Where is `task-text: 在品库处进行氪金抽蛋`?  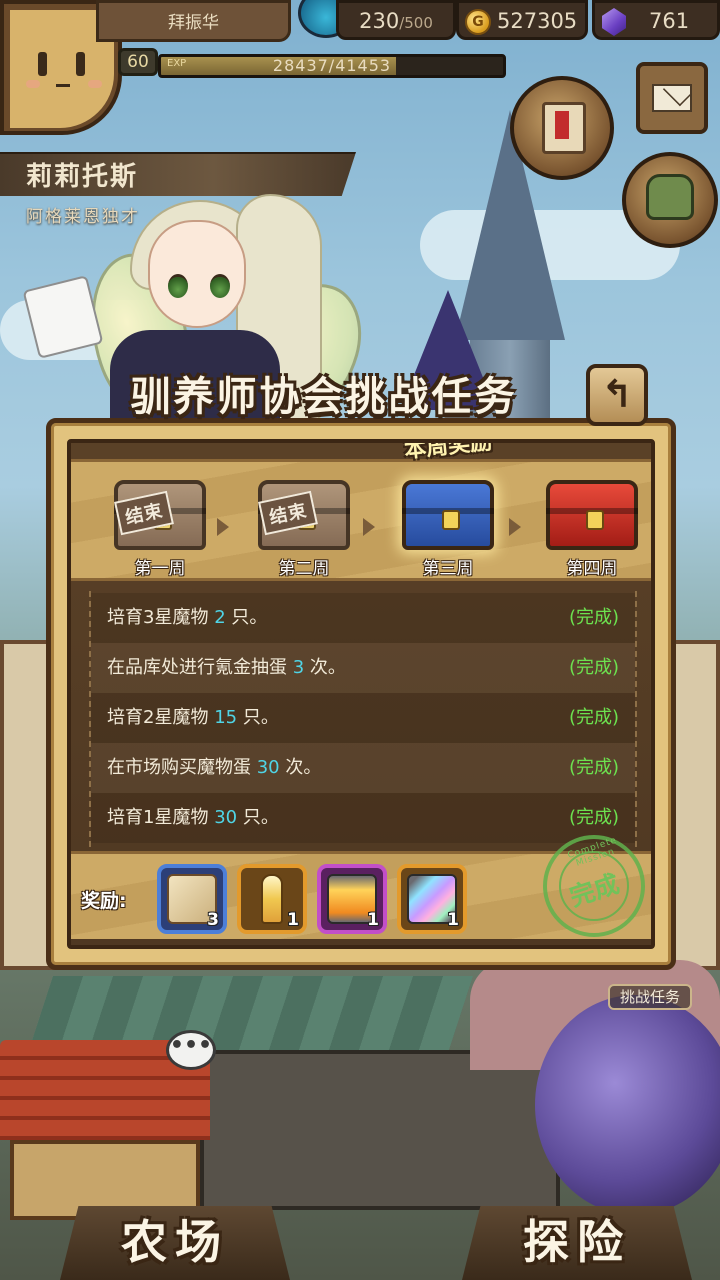 task-text: 在品库处进行氪金抽蛋 is located at coordinates (200, 667).